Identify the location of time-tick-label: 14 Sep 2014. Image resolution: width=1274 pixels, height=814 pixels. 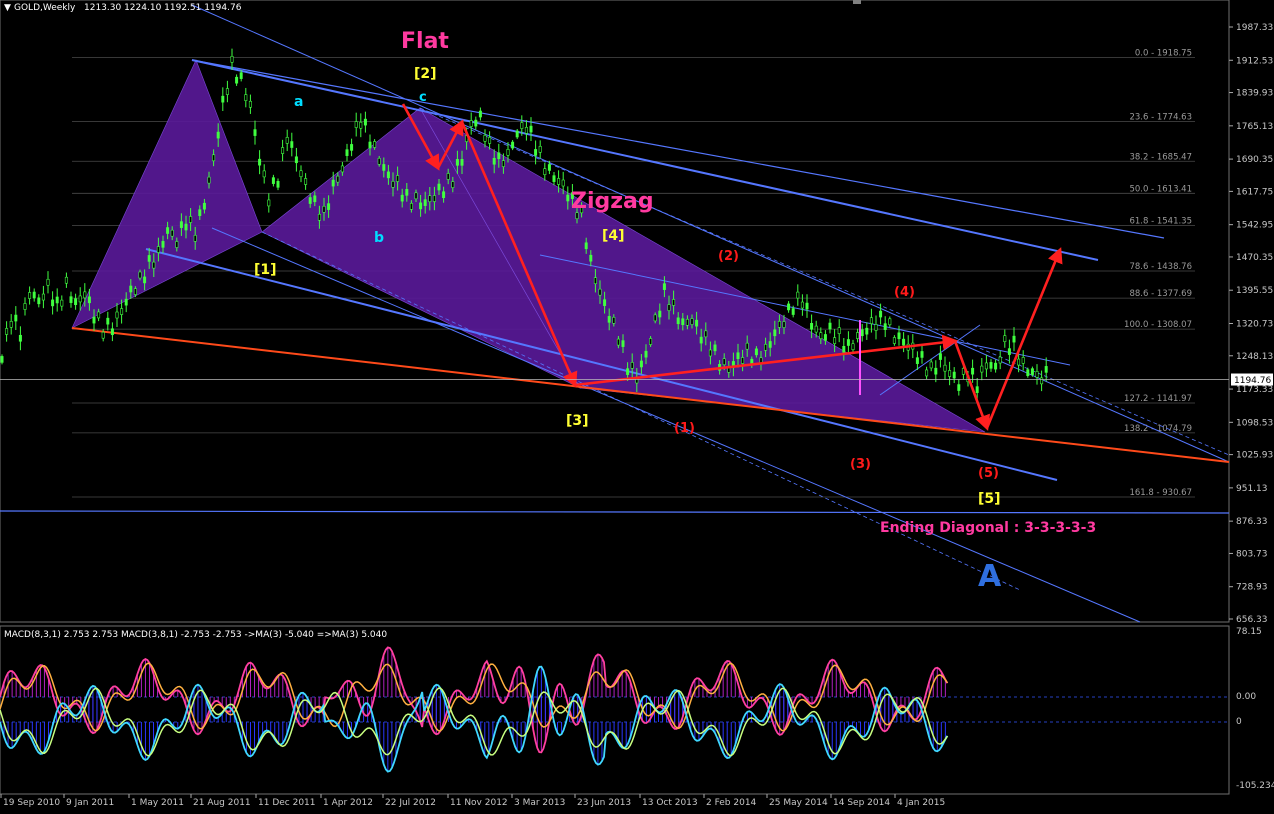
(861, 803).